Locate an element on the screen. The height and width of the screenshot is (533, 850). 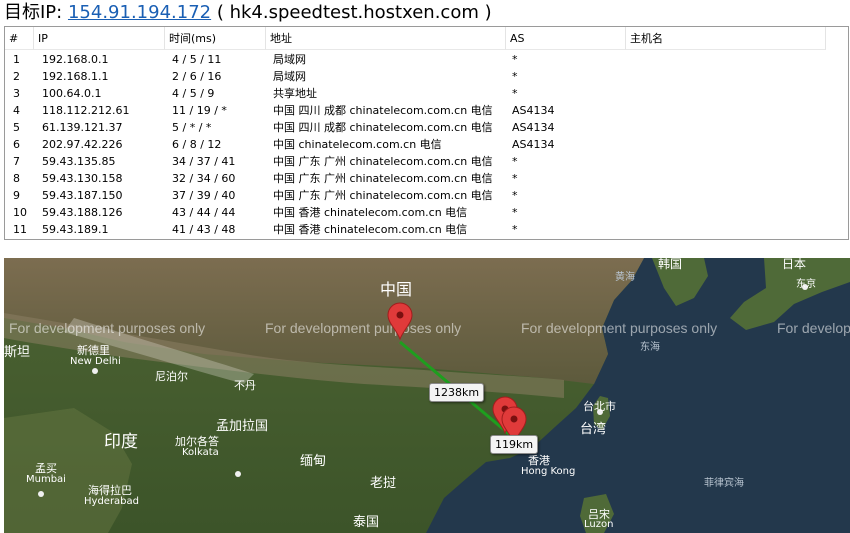
map-label-pakistan: 斯坦 is located at coordinates (17, 352).